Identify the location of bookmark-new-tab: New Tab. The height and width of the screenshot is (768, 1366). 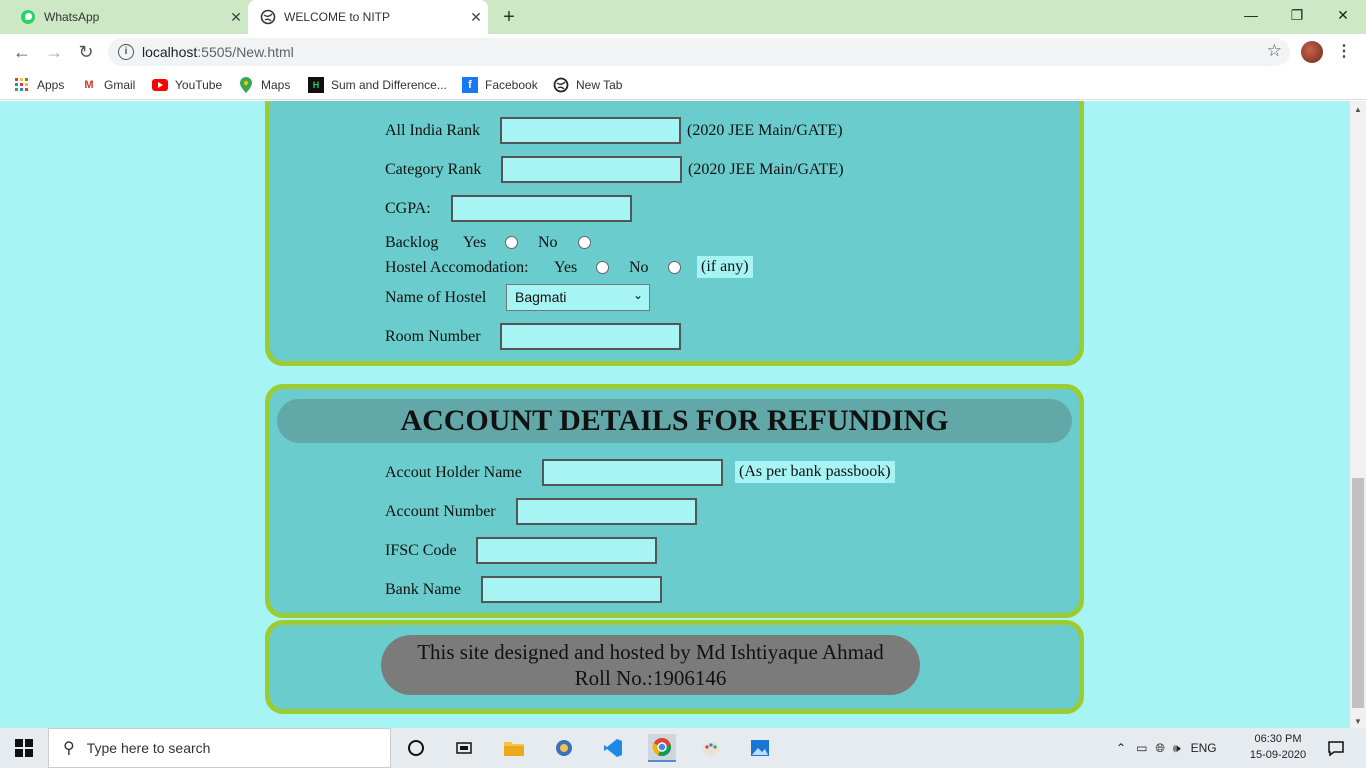
(587, 85).